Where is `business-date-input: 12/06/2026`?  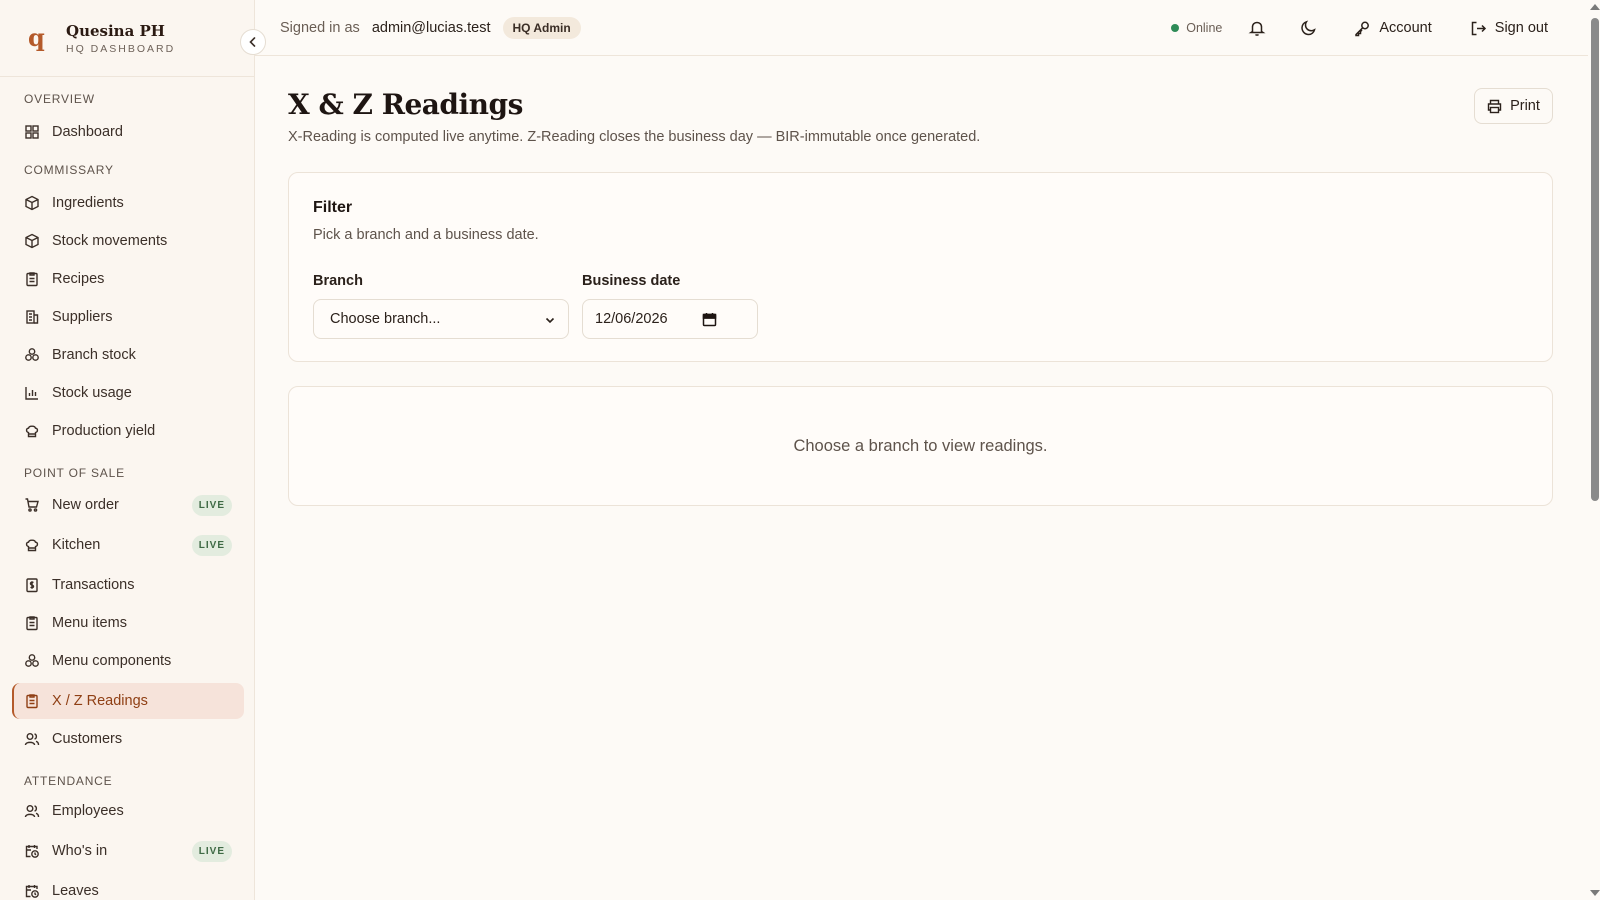 business-date-input: 12/06/2026 is located at coordinates (670, 319).